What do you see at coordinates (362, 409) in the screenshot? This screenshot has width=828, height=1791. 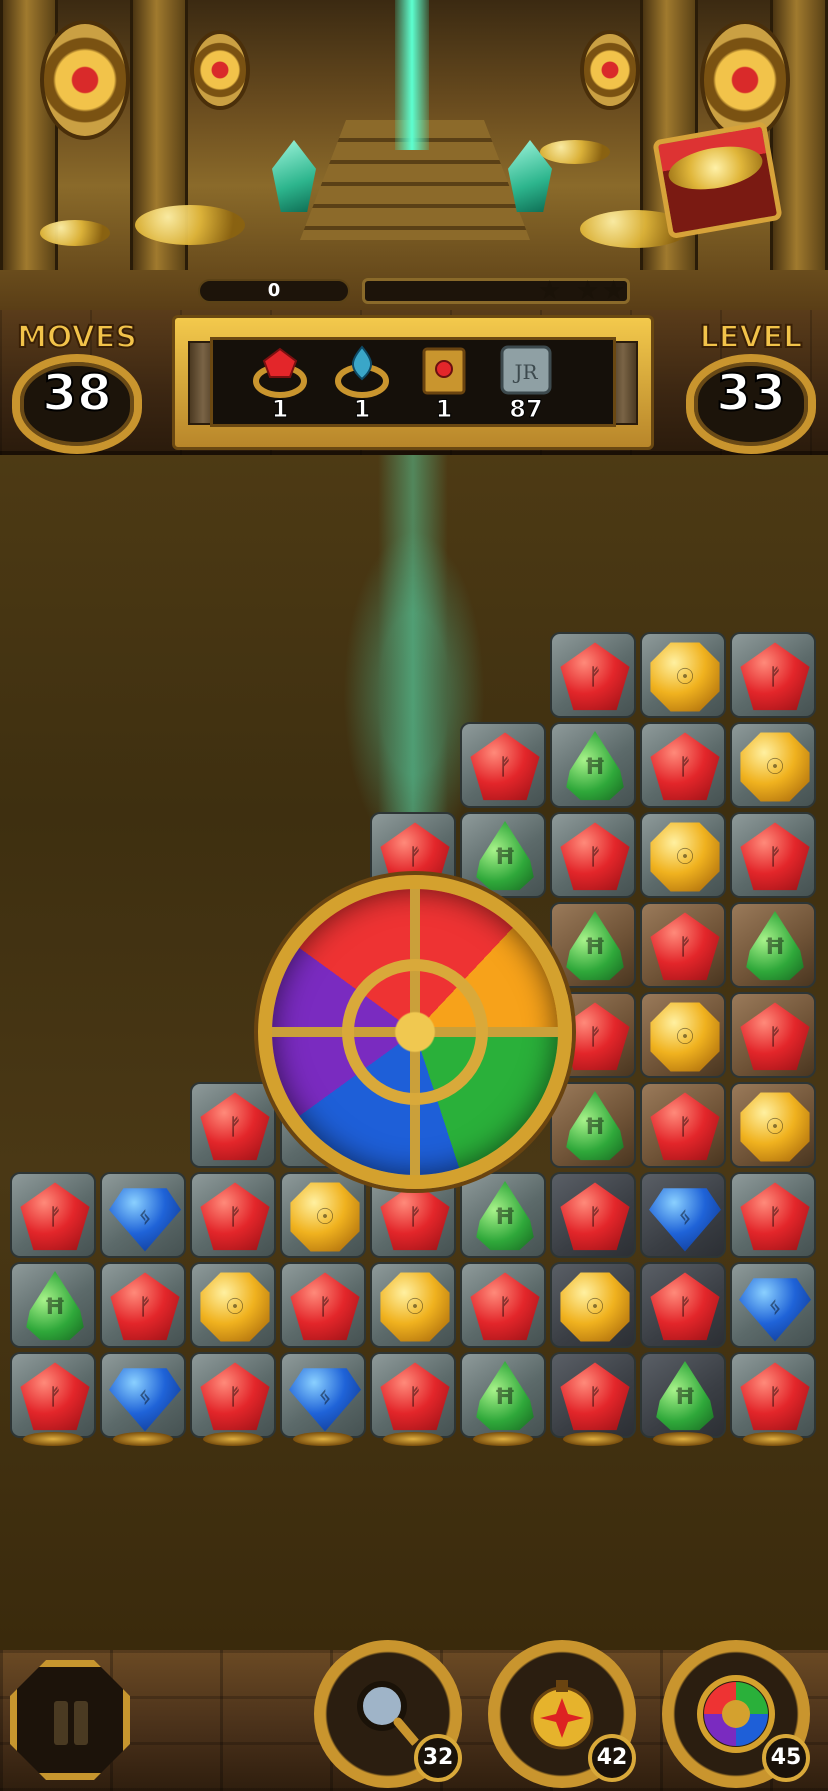 I see `goal-count: 1` at bounding box center [362, 409].